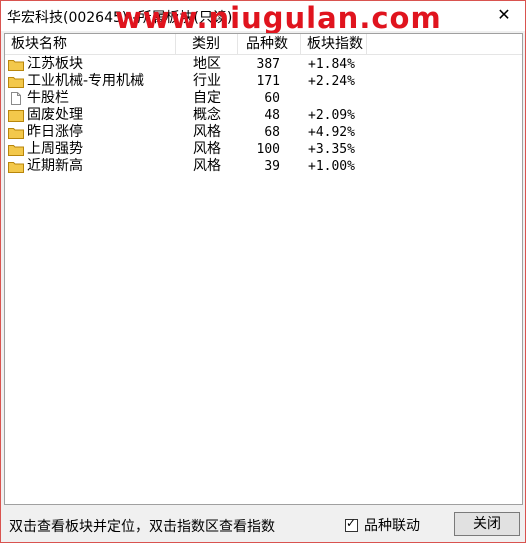 Image resolution: width=526 pixels, height=543 pixels. Describe the element at coordinates (269, 44) in the screenshot. I see `column-header-count: 品种数` at that location.